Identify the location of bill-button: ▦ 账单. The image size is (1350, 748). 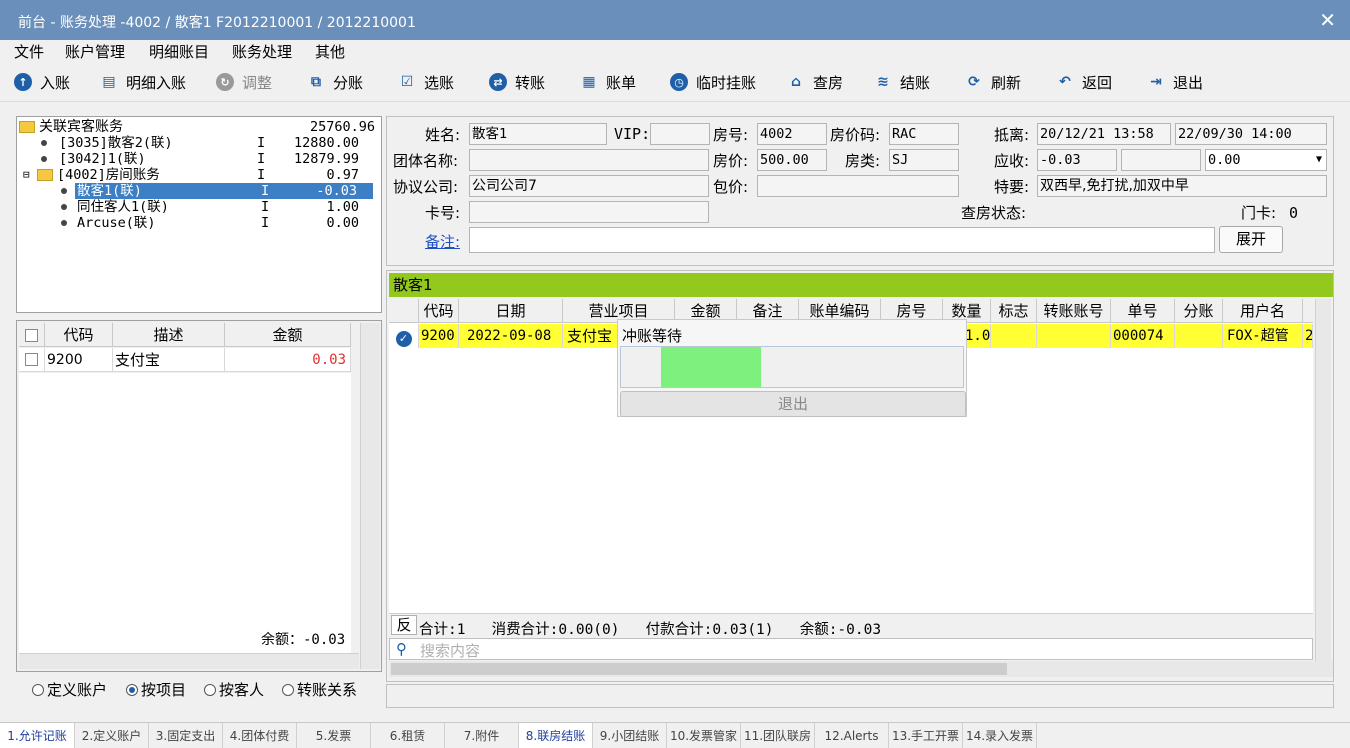
(608, 82).